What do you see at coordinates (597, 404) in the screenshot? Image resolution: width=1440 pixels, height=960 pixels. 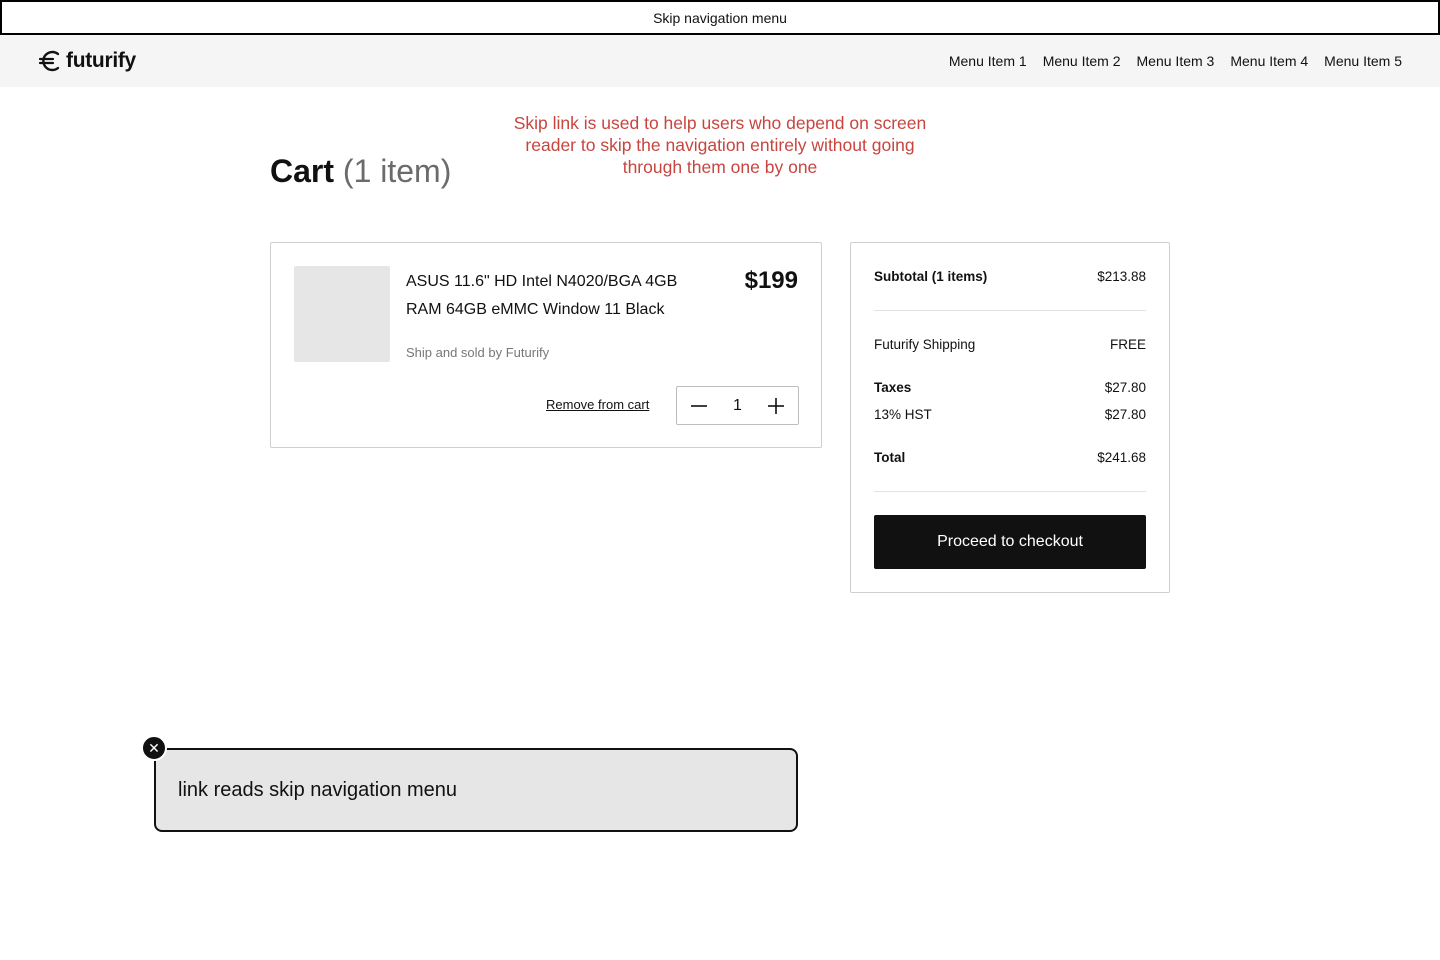 I see `remove-from-cart-link: Remove from cart` at bounding box center [597, 404].